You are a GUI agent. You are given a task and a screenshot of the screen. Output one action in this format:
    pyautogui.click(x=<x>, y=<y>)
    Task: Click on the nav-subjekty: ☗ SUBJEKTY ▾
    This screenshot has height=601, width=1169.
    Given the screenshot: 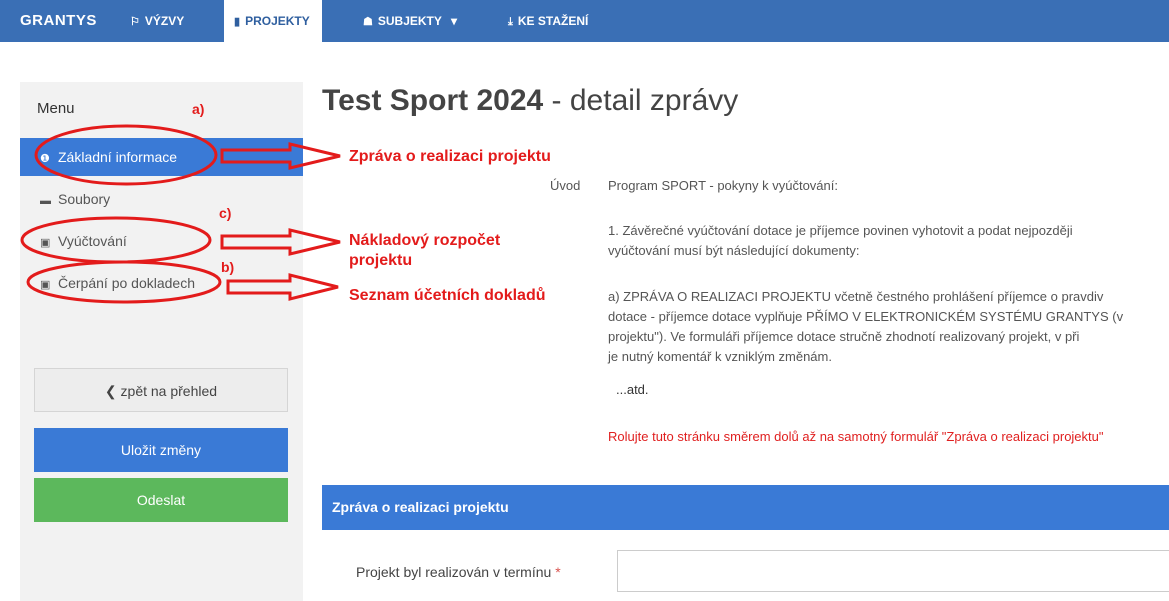 What is the action you would take?
    pyautogui.click(x=410, y=21)
    